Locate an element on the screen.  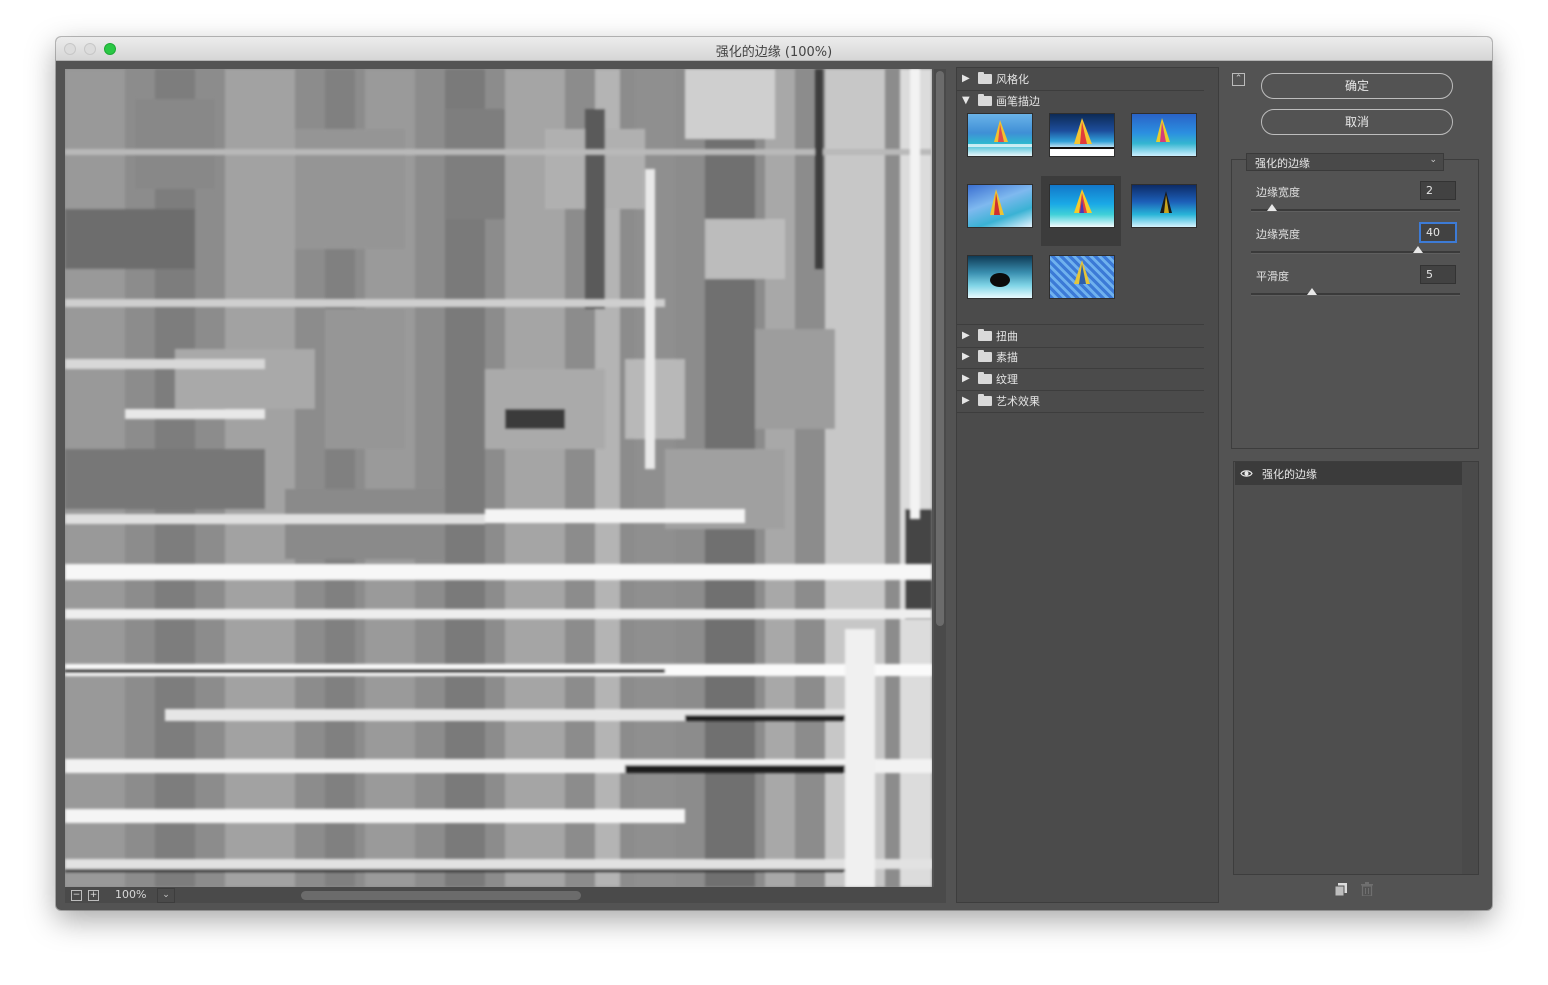
effect-layer-label: 强化的边缘 is located at coordinates (1289, 474).